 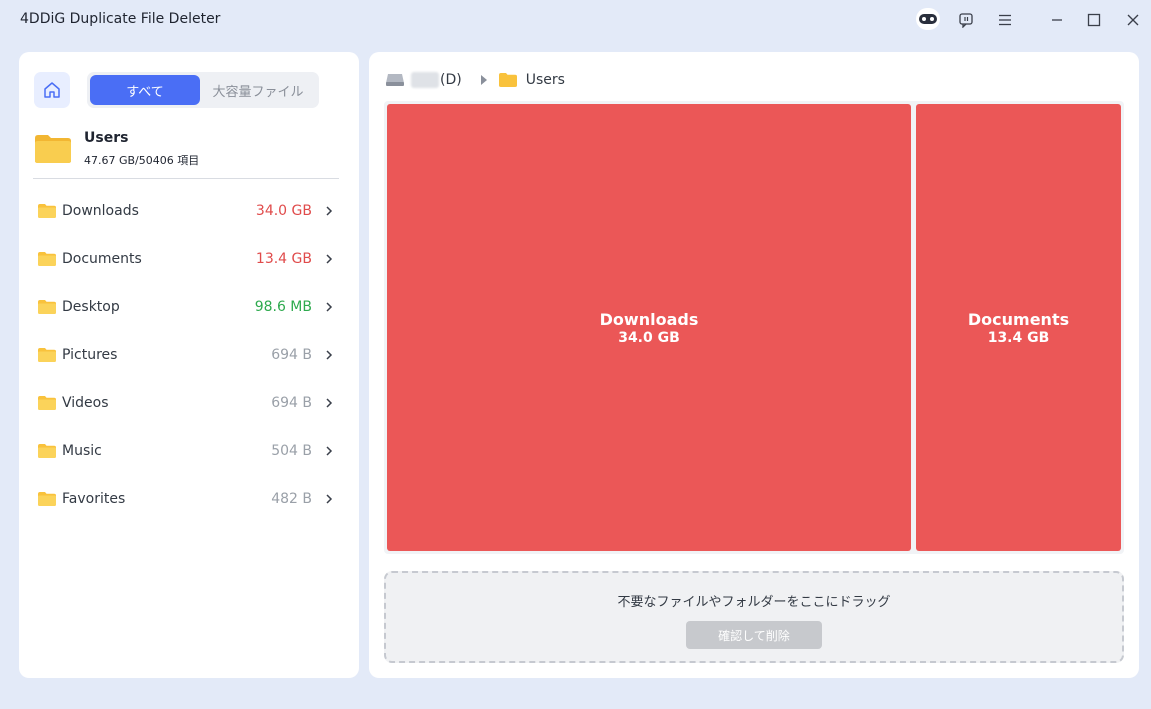 I want to click on folder-size: 504 B, so click(x=291, y=451).